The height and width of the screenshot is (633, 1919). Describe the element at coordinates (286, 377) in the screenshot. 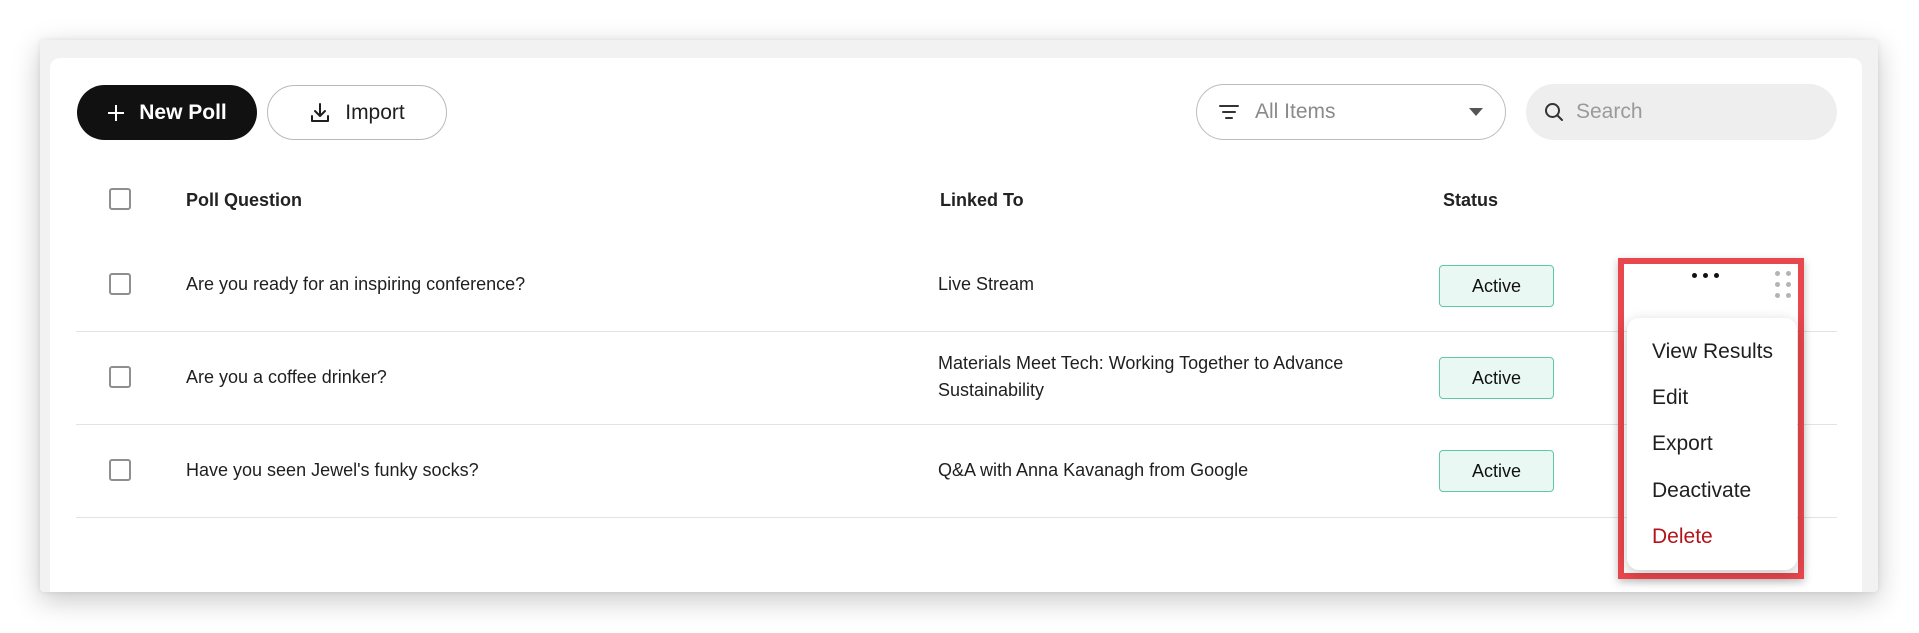

I see `poll-question: Are you a coffee drinker?` at that location.